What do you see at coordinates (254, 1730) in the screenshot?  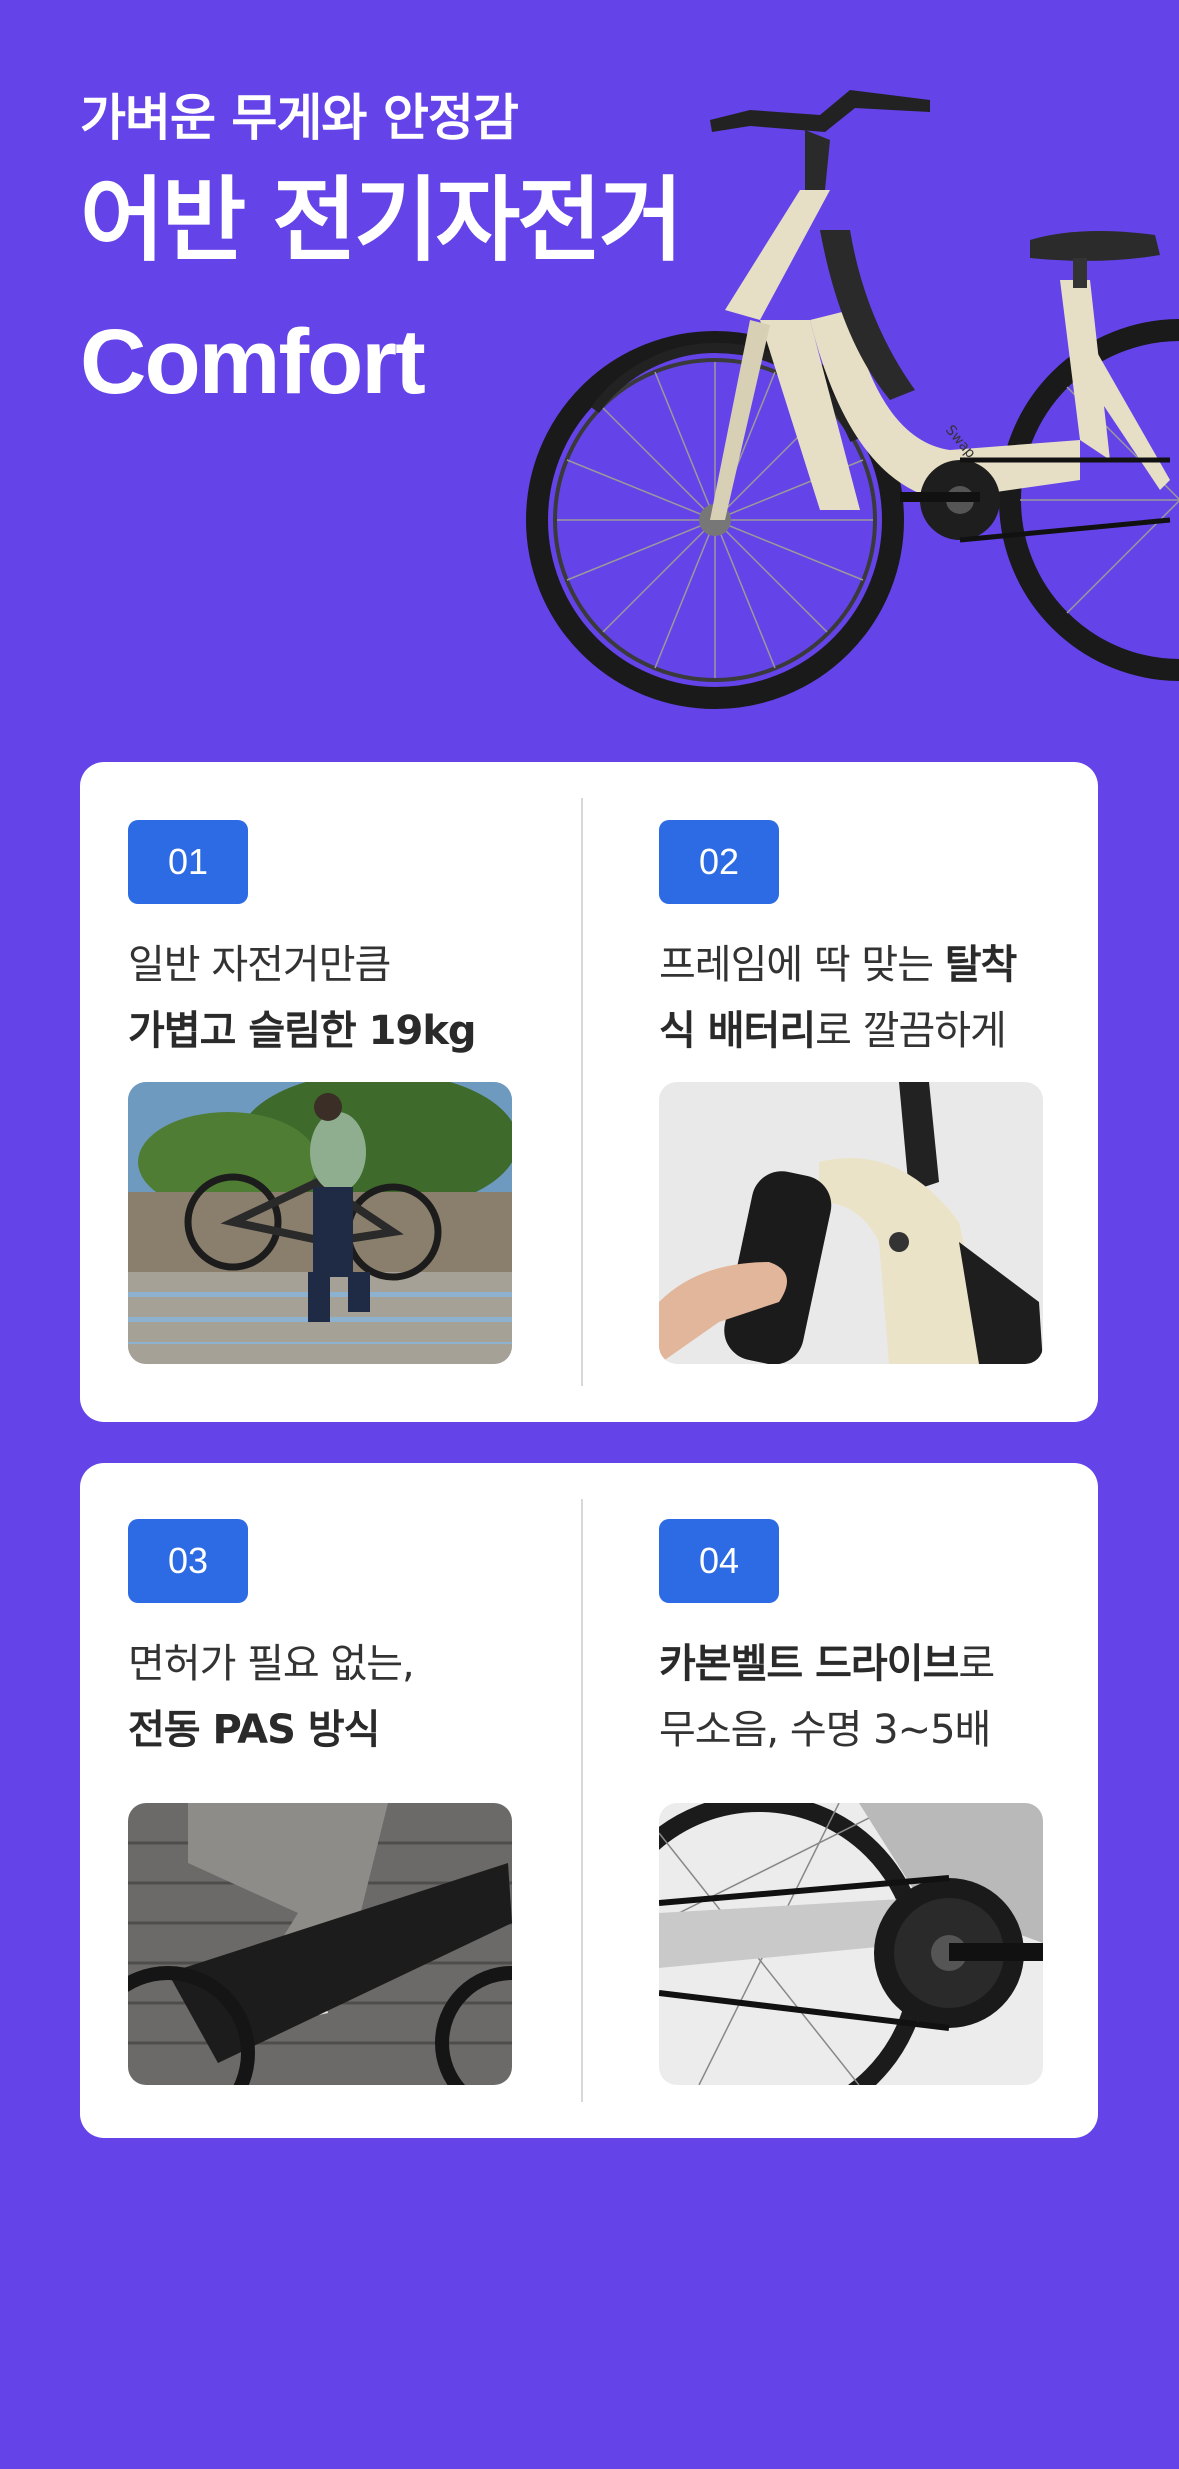 I see `feature-text-line2-bold: 전동 PAS 방식` at bounding box center [254, 1730].